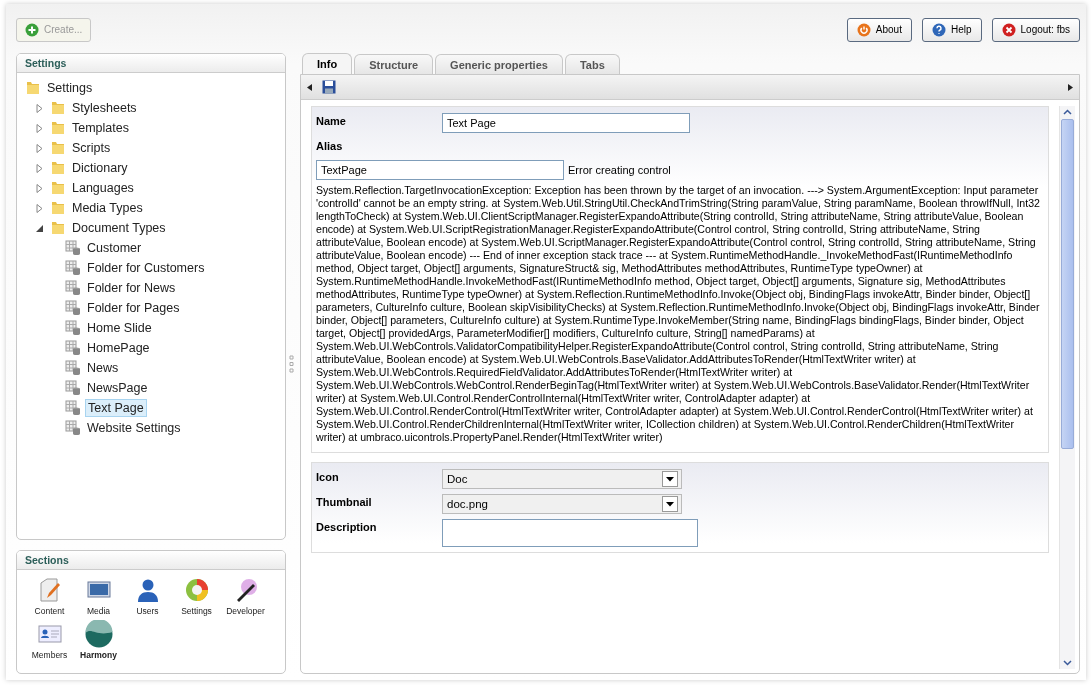 Image resolution: width=1092 pixels, height=686 pixels. I want to click on tree-item: Settings, so click(70, 88).